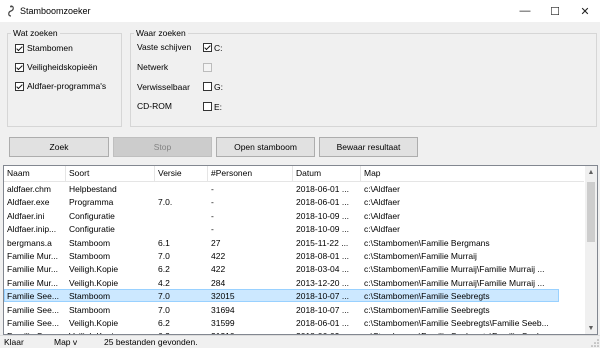 The height and width of the screenshot is (348, 600). Describe the element at coordinates (162, 147) in the screenshot. I see `stop-button: Stop` at that location.